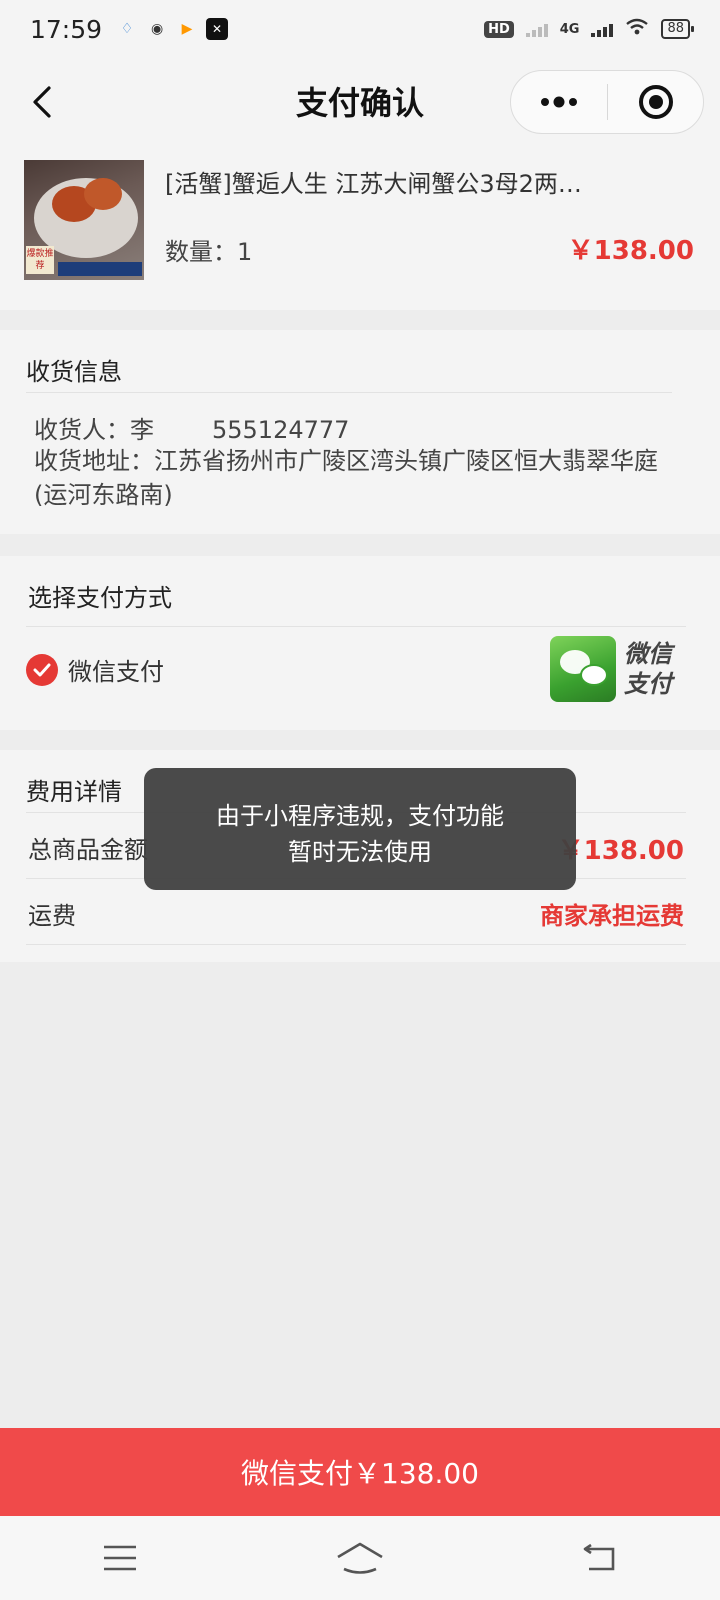  I want to click on back-nav-button, so click(600, 1558).